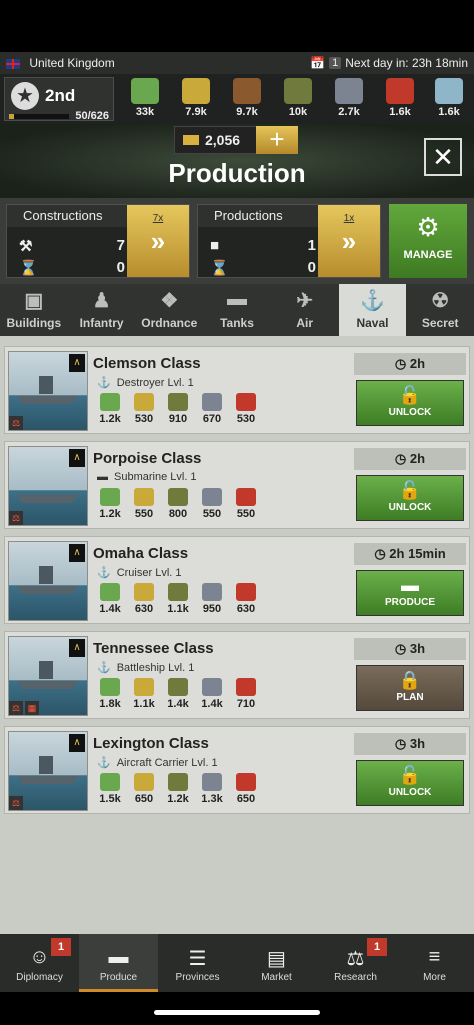 This screenshot has width=474, height=1025. Describe the element at coordinates (298, 112) in the screenshot. I see `resource-value: 10k` at that location.